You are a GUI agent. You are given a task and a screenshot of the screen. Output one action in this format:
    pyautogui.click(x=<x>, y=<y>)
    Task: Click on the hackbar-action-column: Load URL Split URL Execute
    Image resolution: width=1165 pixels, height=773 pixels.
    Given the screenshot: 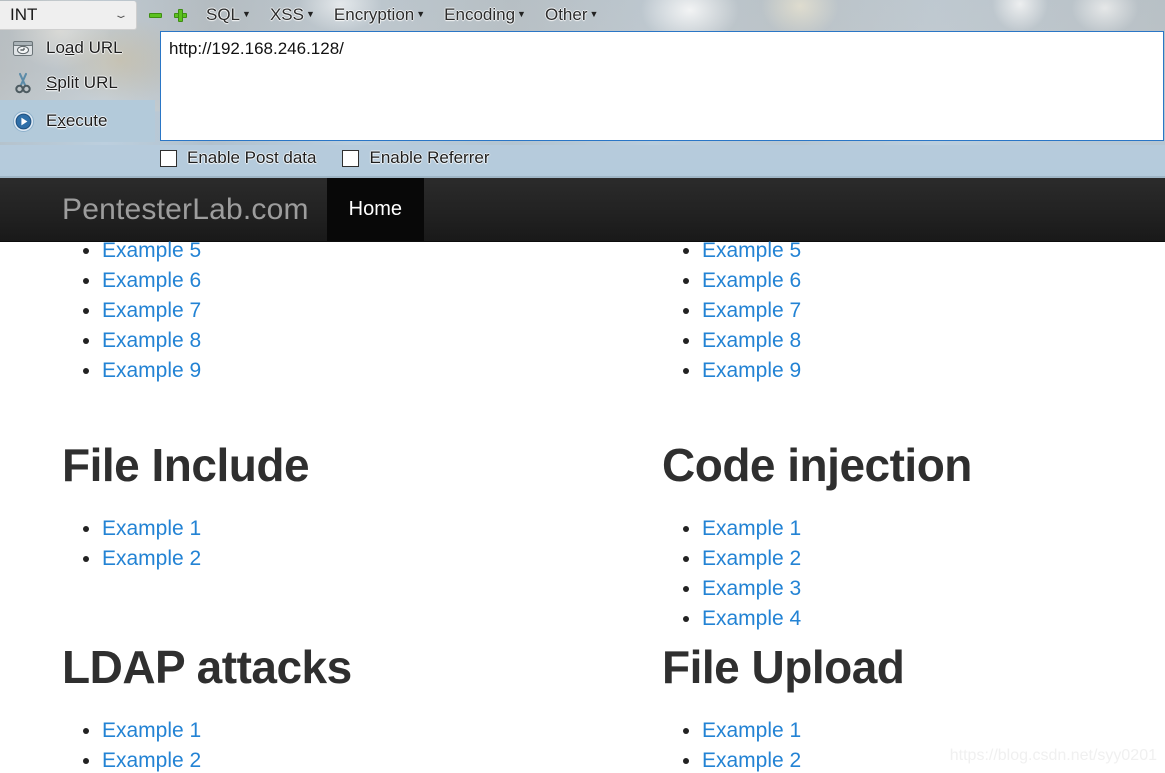 What is the action you would take?
    pyautogui.click(x=77, y=86)
    